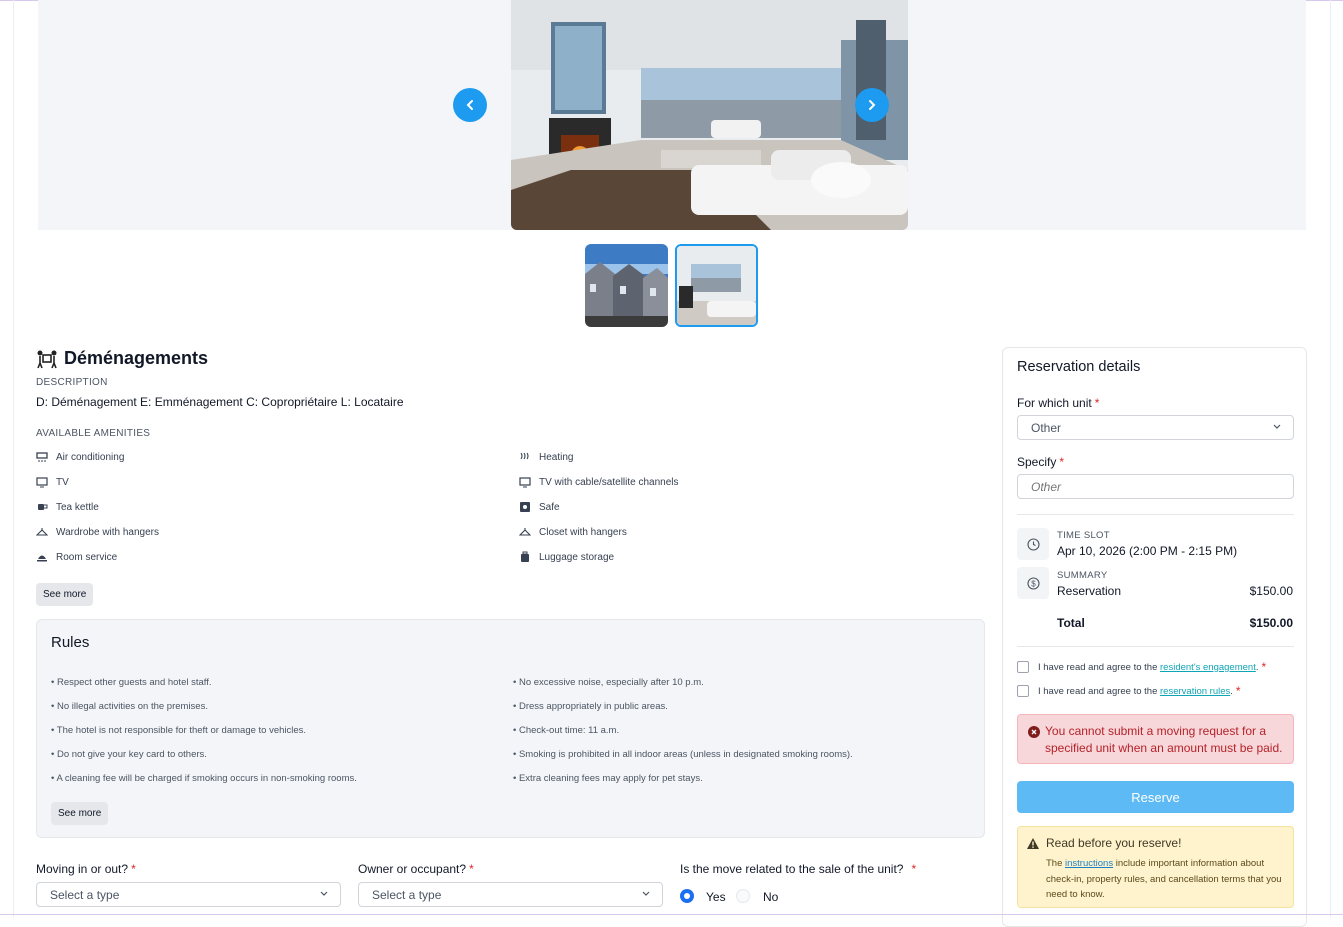  Describe the element at coordinates (42, 482) in the screenshot. I see `tv-icon` at that location.